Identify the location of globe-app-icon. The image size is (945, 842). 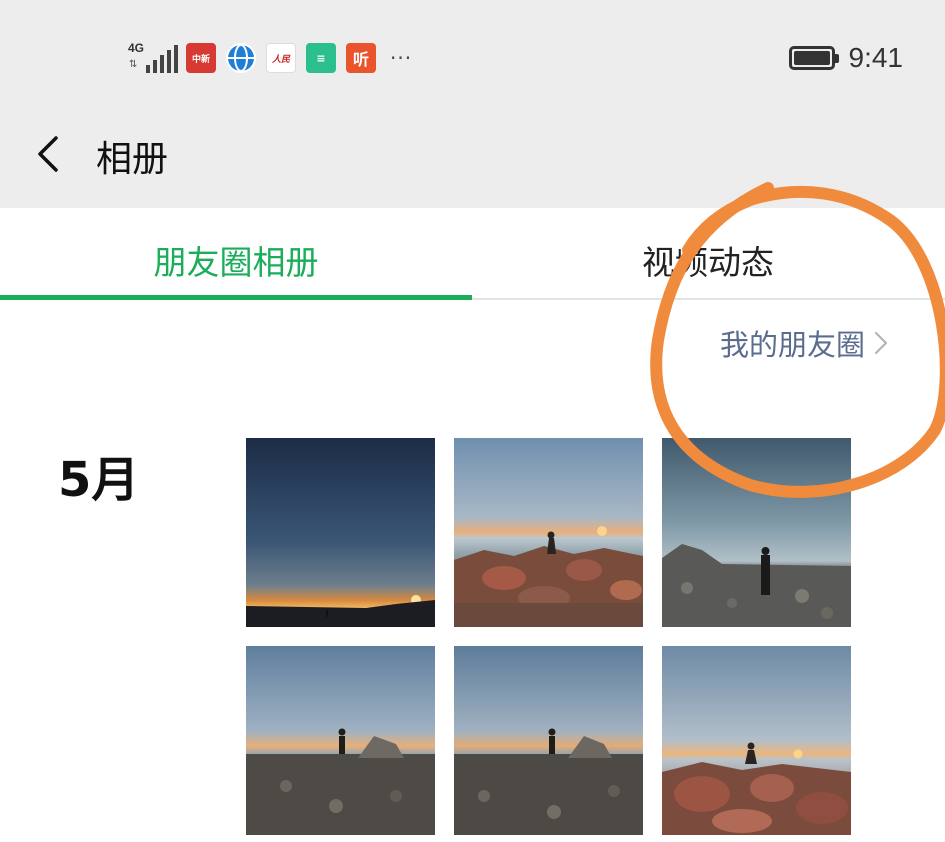
(241, 58).